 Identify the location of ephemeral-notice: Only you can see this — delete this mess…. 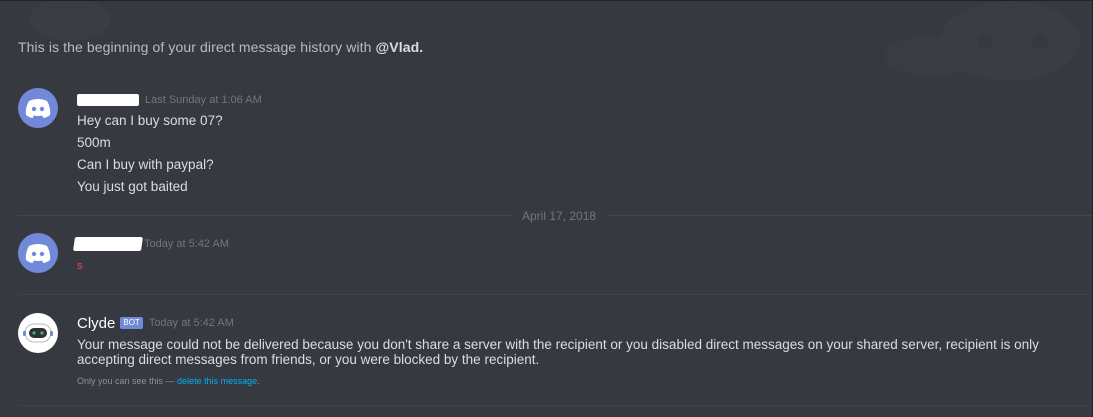
(168, 381).